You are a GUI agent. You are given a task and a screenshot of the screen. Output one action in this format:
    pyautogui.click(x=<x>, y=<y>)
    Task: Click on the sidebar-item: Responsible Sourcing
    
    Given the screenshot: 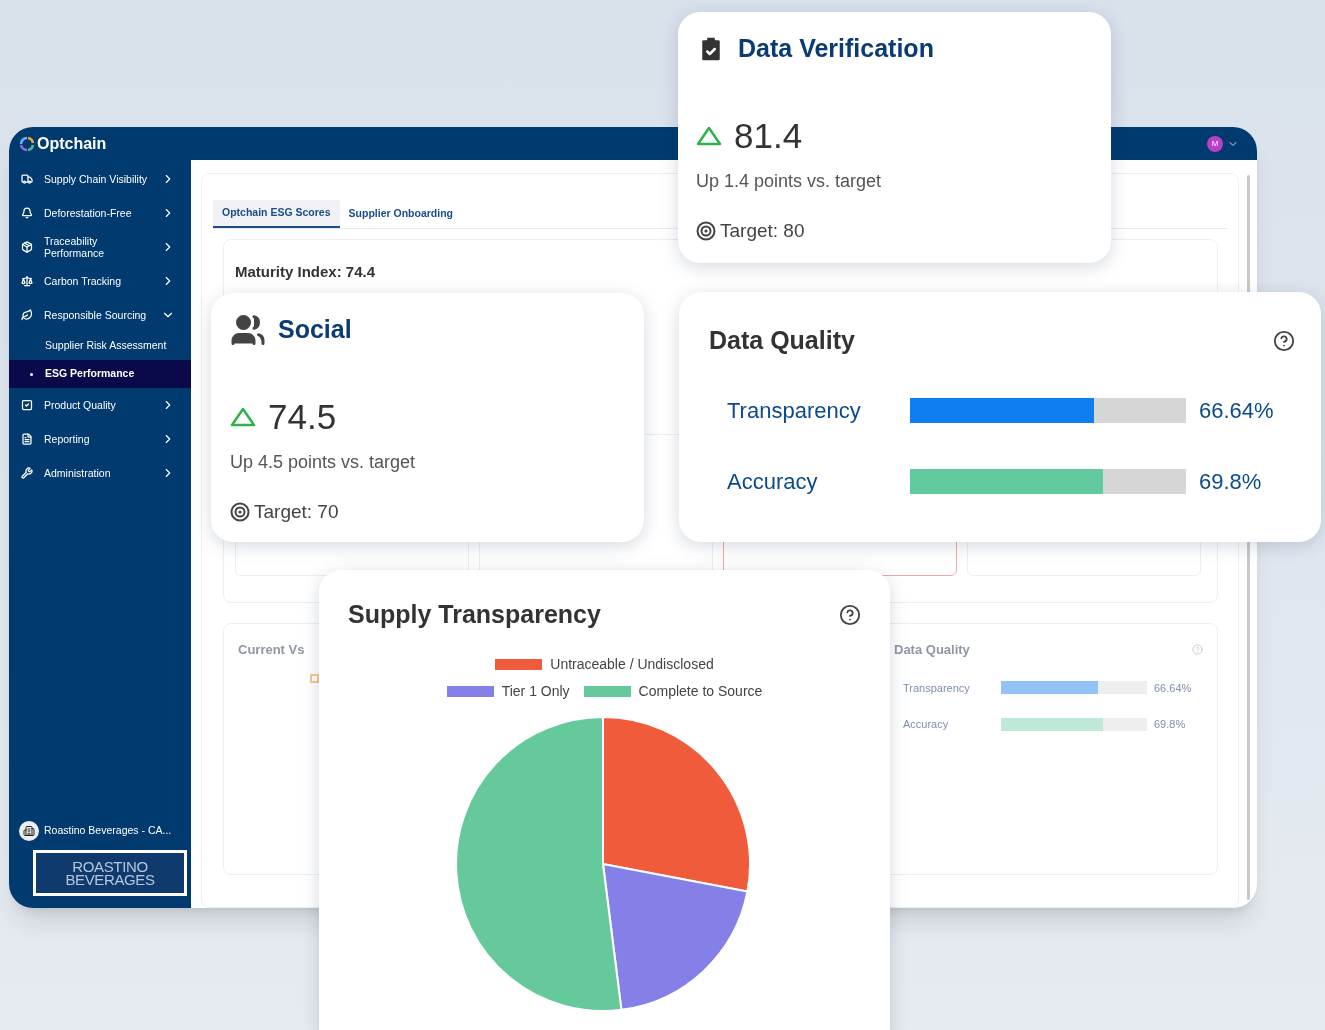 What is the action you would take?
    pyautogui.click(x=100, y=315)
    